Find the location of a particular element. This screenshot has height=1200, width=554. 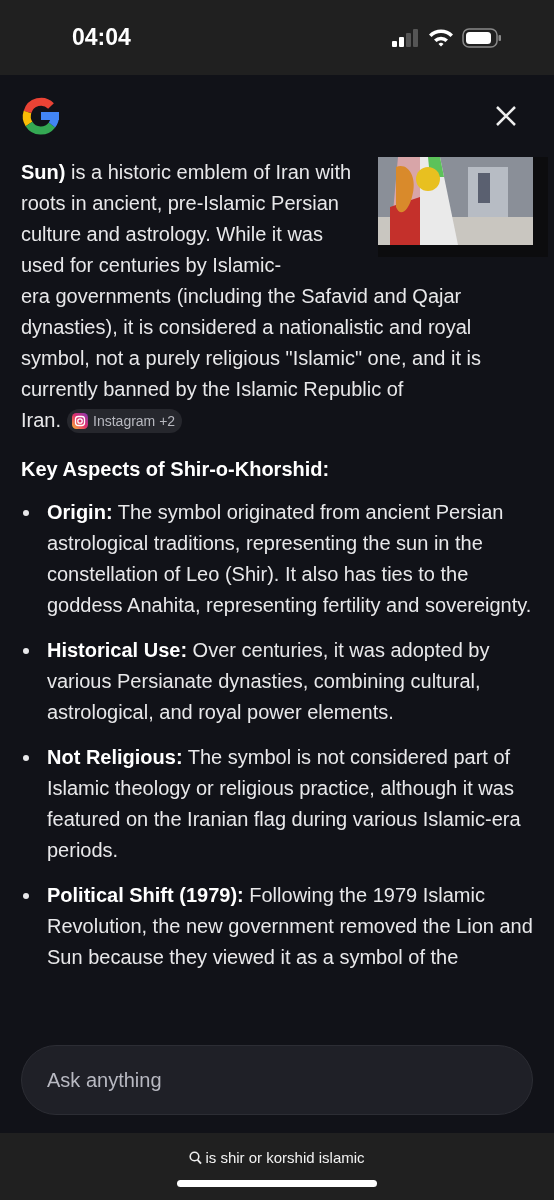

bullet-text: Historical Use: Over centuries, it was adopted by various Persianate dynasties, combining cultural, astrological, and royal power elements. is located at coordinates (269, 681).